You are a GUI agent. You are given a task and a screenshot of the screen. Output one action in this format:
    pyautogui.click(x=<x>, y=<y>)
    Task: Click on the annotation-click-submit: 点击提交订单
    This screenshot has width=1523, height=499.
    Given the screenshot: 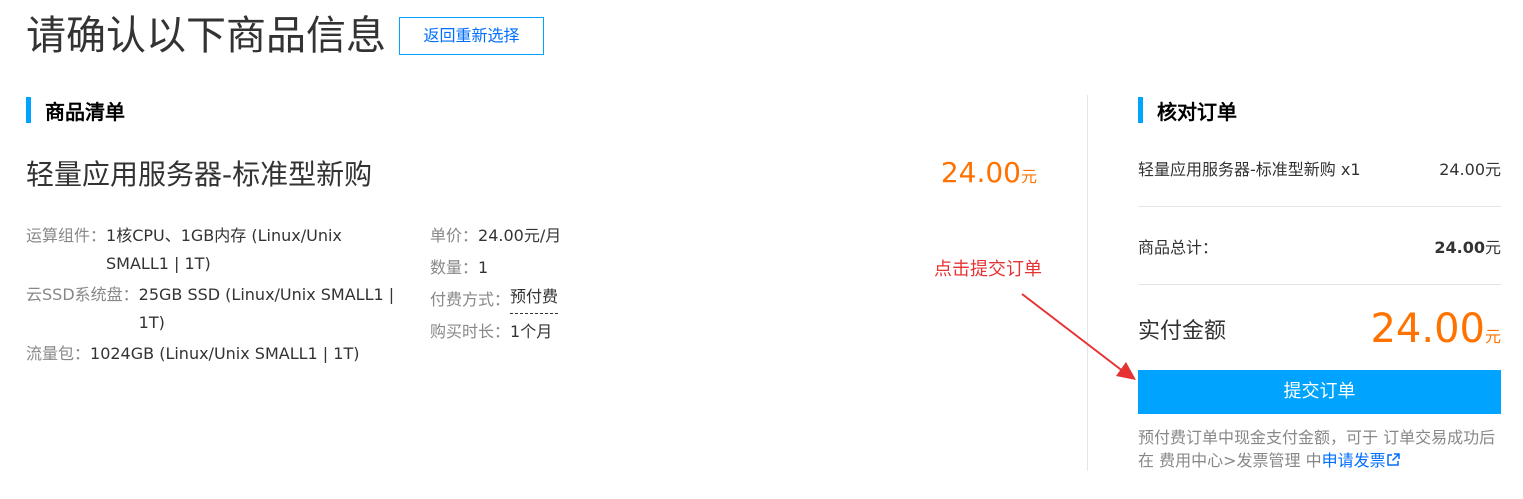 What is the action you would take?
    pyautogui.click(x=988, y=269)
    